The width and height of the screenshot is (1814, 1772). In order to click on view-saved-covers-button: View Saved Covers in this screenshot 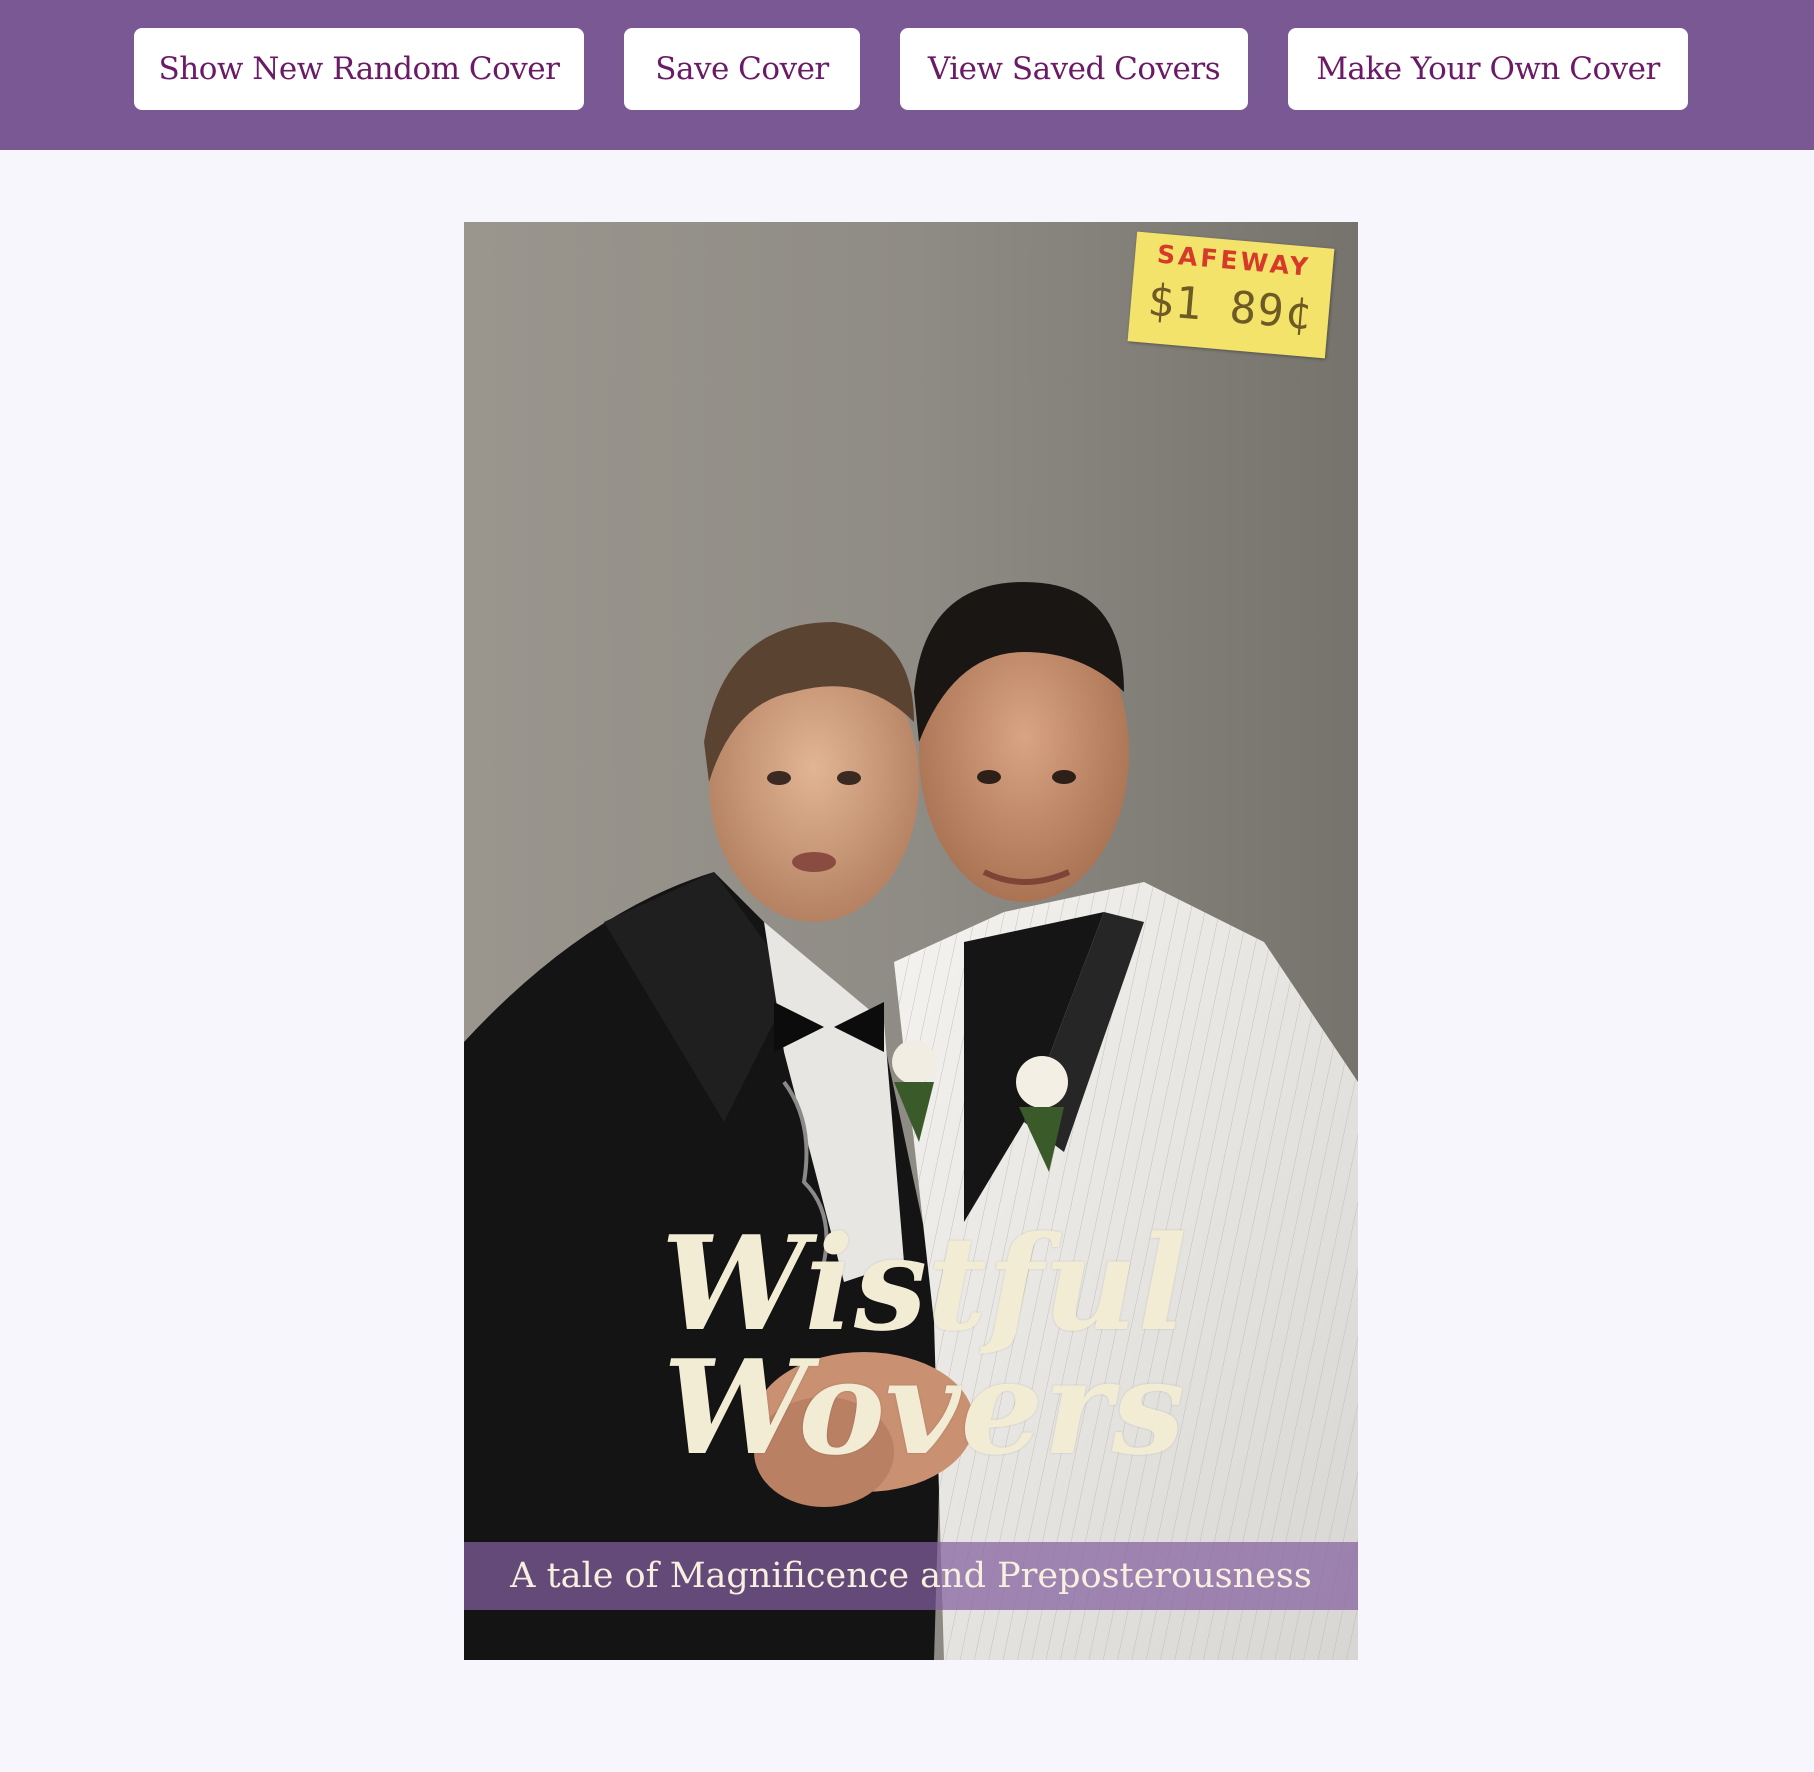, I will do `click(1074, 69)`.